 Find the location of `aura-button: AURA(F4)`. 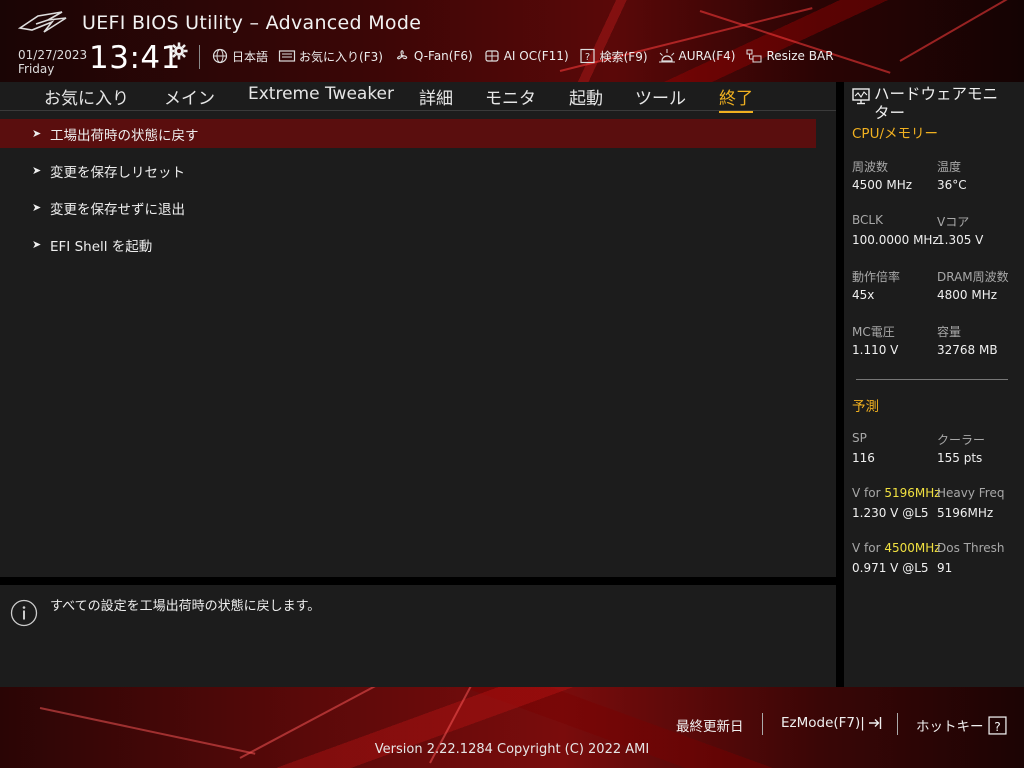

aura-button: AURA(F4) is located at coordinates (697, 56).